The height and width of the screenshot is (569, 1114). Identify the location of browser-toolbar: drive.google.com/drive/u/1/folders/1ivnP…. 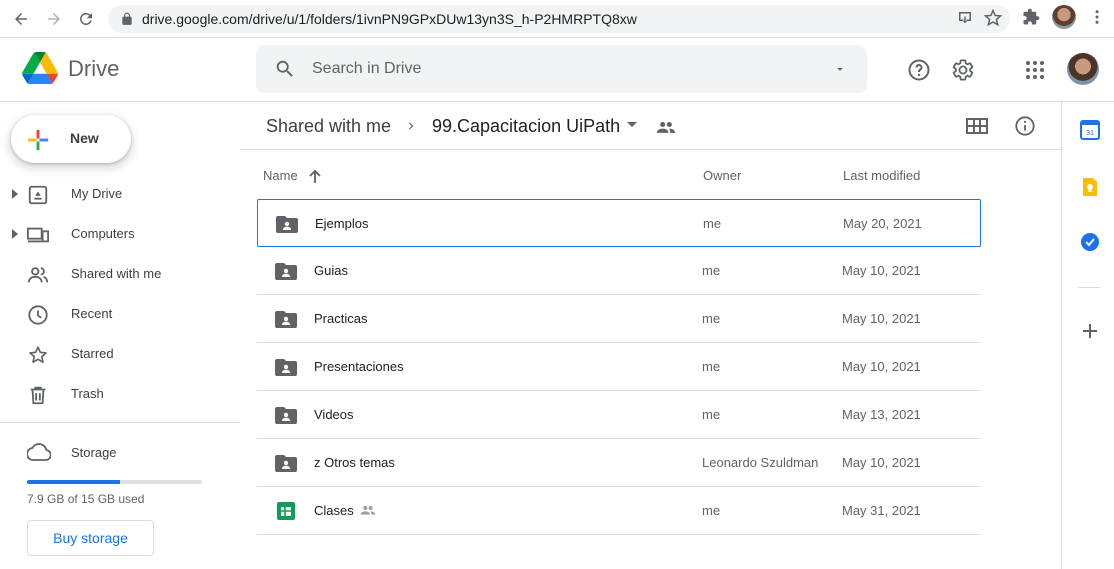
(557, 19).